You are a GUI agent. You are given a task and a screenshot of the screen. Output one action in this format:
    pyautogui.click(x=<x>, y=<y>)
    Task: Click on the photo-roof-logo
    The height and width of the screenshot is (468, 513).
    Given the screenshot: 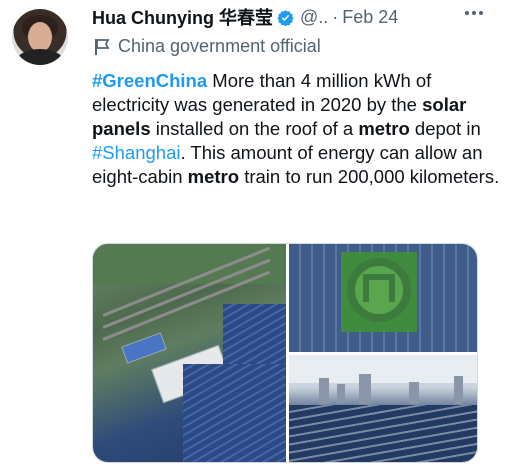 What is the action you would take?
    pyautogui.click(x=383, y=298)
    